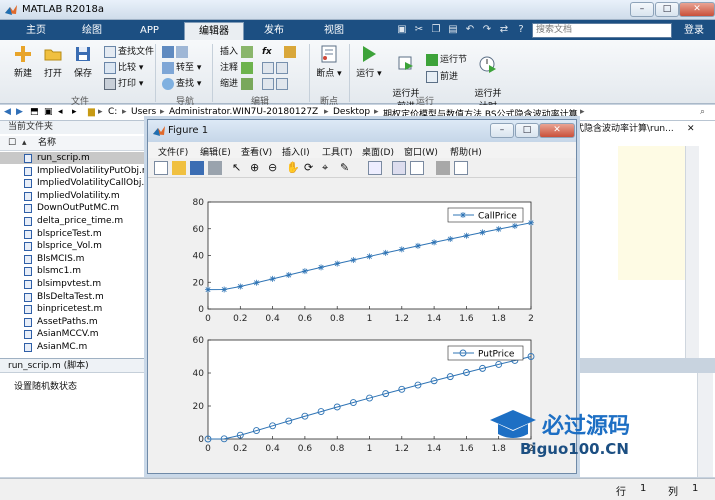  Describe the element at coordinates (702, 112) in the screenshot. I see `search-path-icon: ⌕` at that location.